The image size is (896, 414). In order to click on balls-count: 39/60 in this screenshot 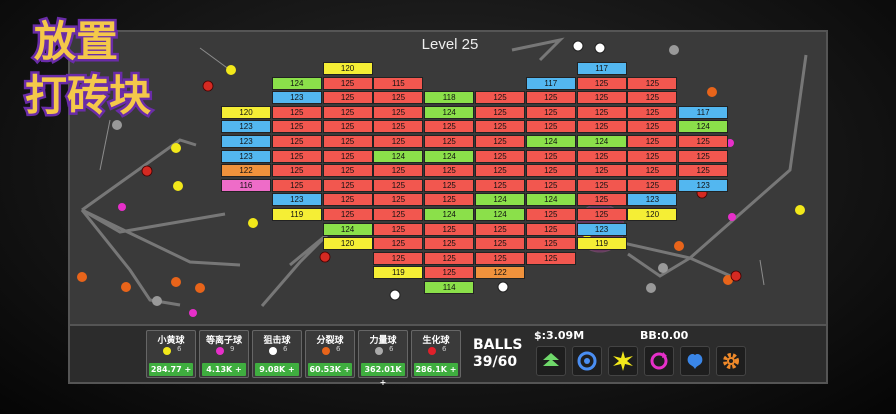, I will do `click(495, 362)`.